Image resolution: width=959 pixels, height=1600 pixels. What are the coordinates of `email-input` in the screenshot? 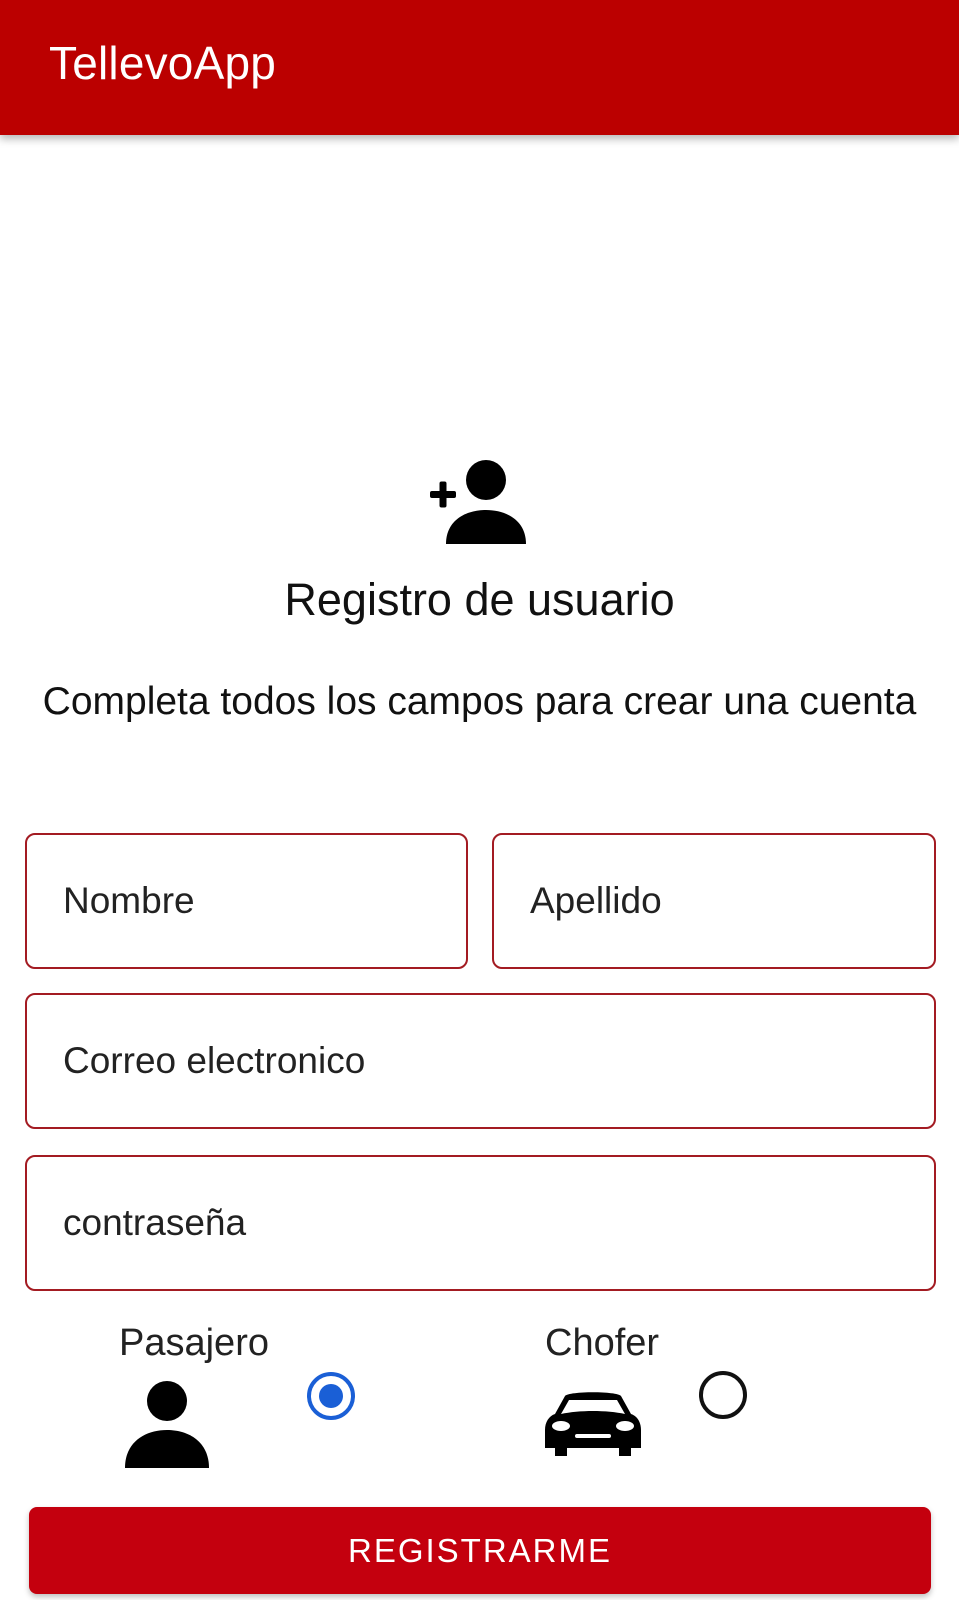 It's located at (486, 1061).